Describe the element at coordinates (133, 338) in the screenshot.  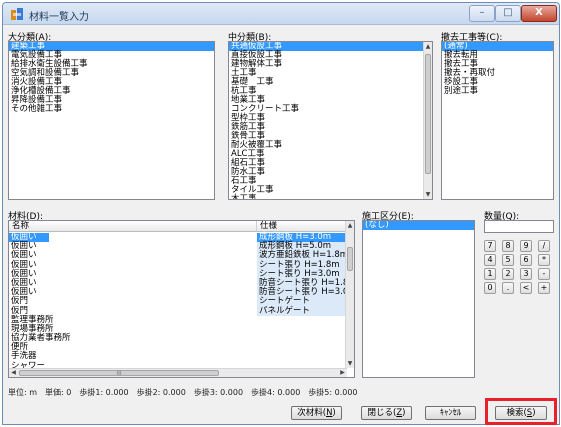
I see `material-name-cell: 協力業者事務所` at that location.